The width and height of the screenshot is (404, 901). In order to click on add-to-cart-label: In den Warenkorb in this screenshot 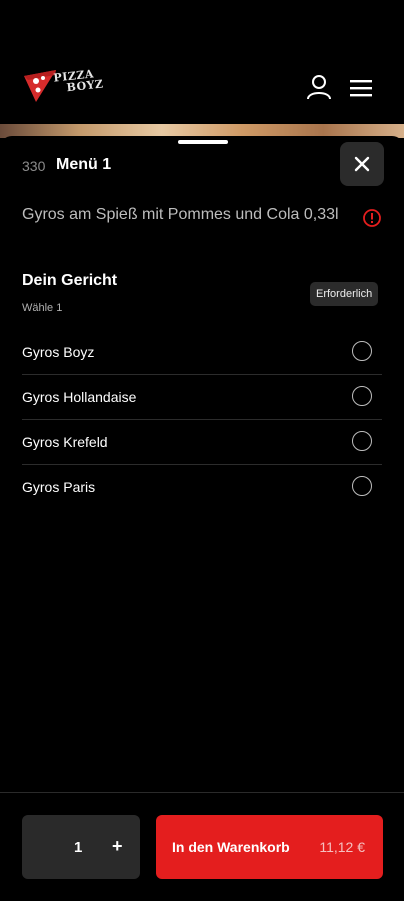, I will do `click(231, 847)`.